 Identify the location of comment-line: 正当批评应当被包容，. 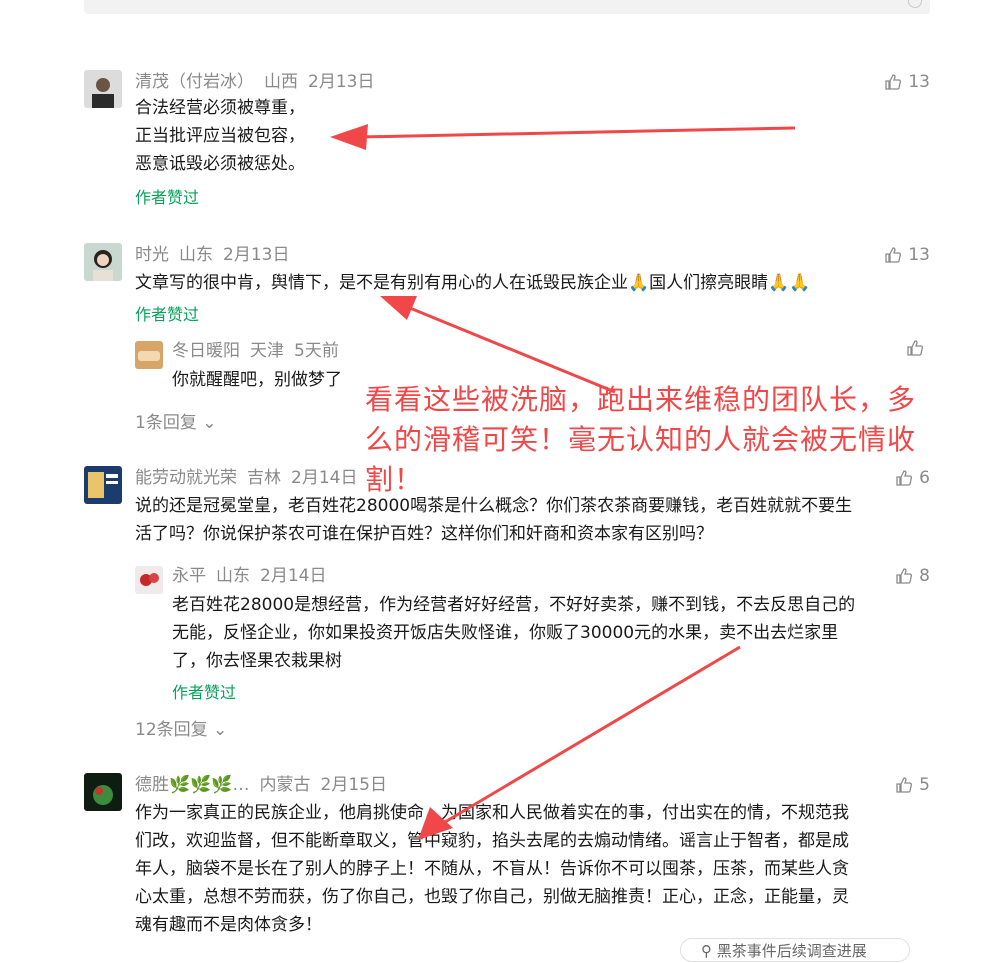
(220, 136).